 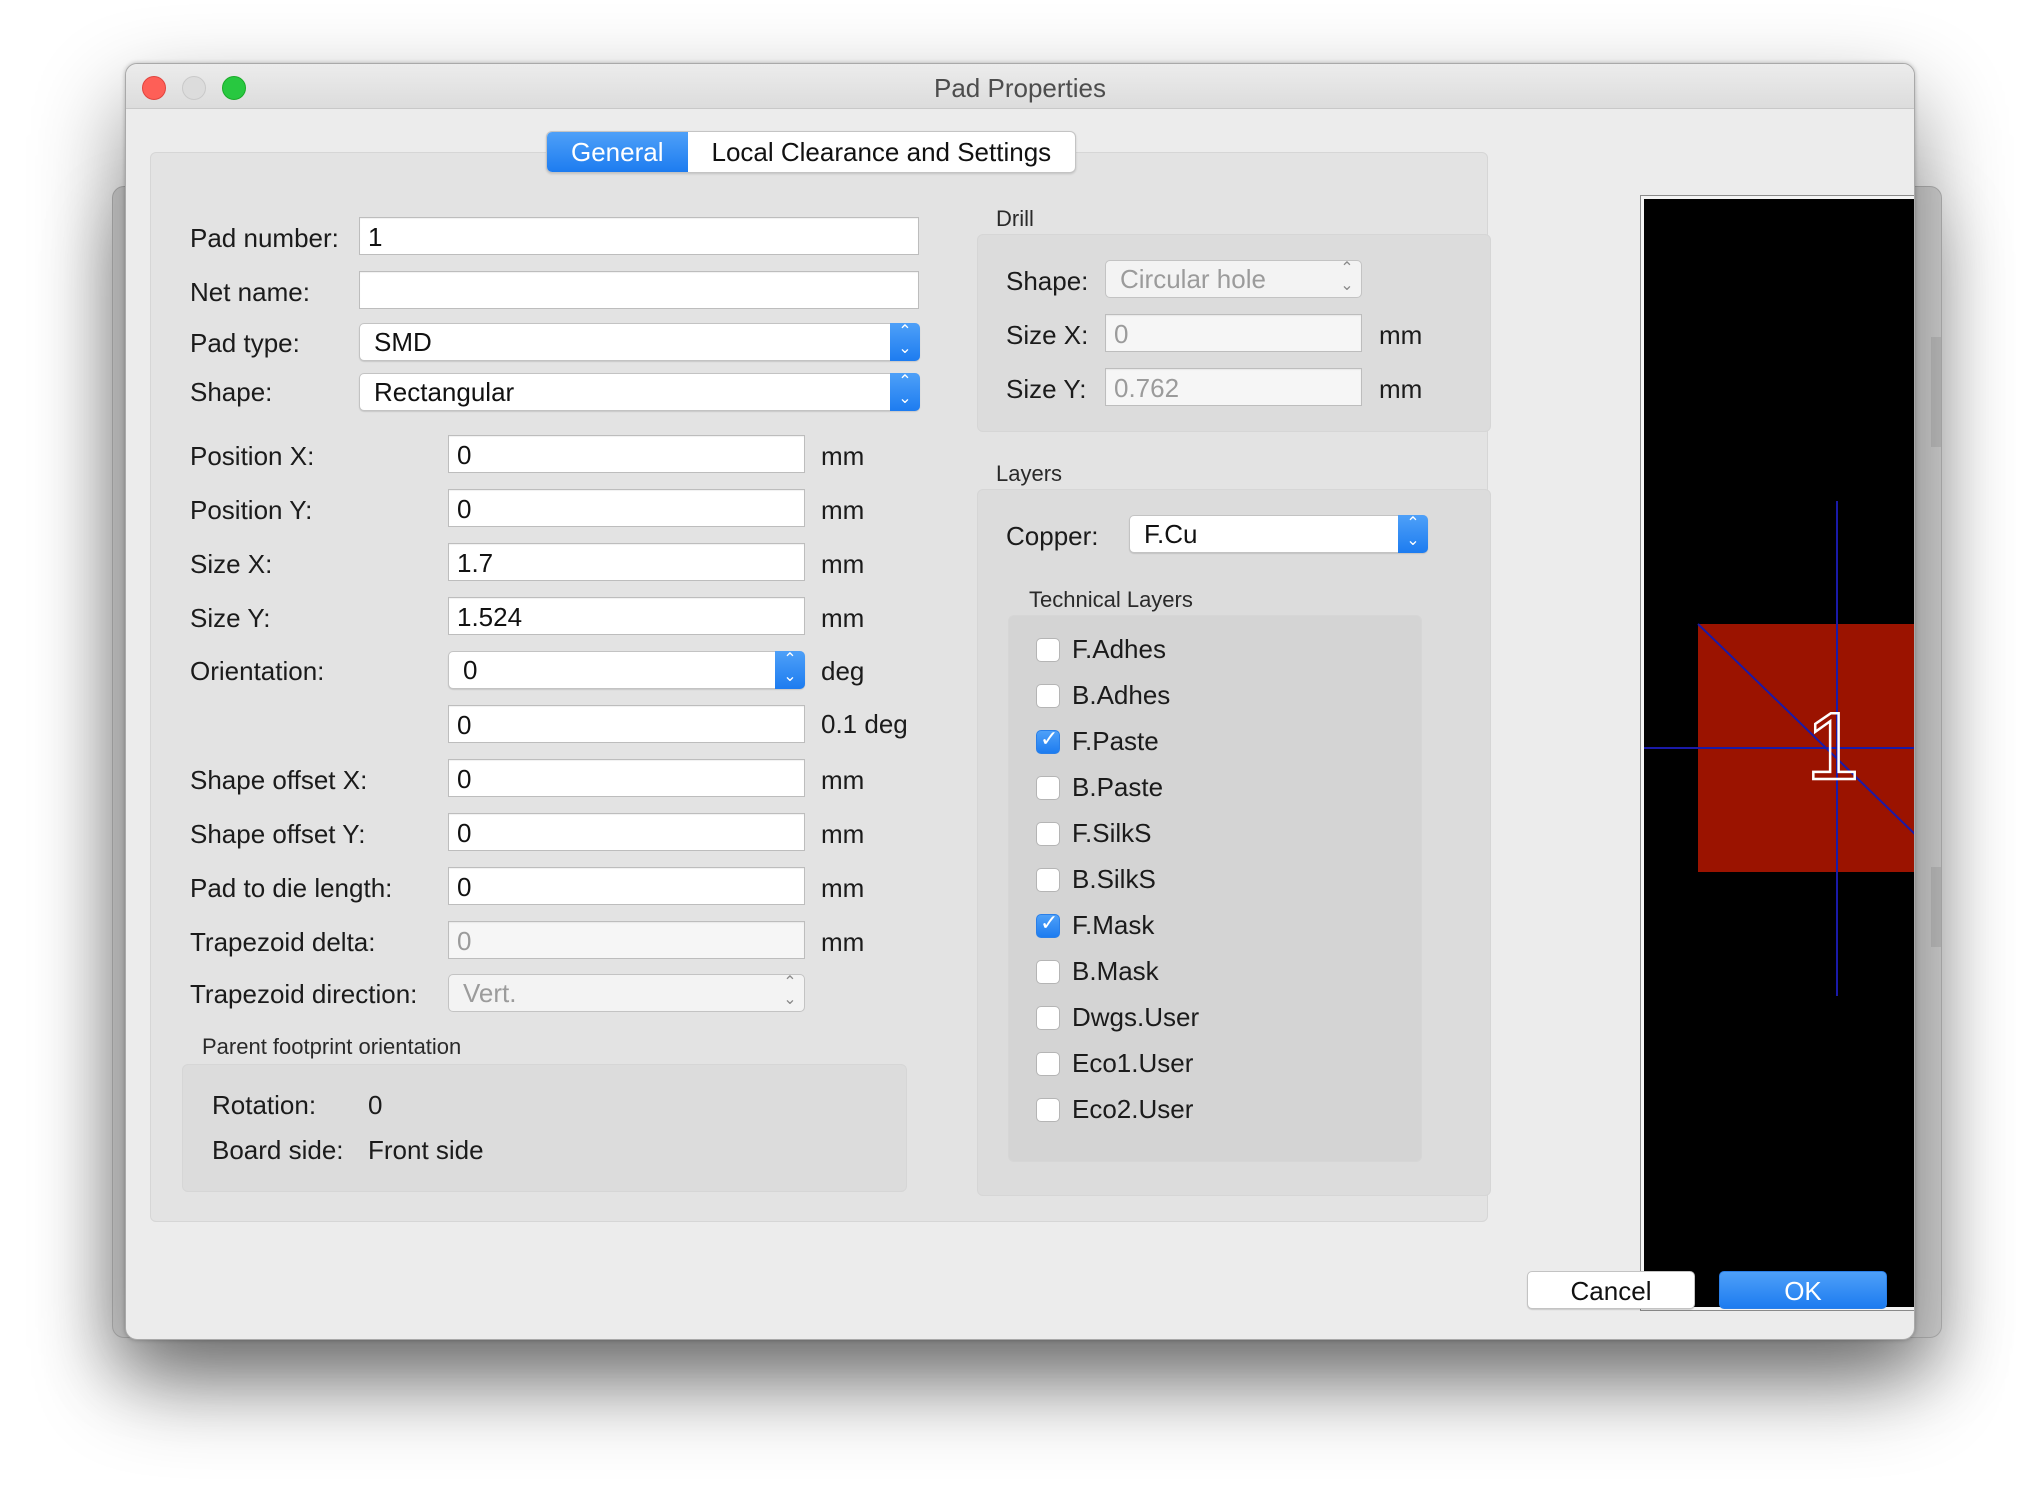 What do you see at coordinates (626, 940) in the screenshot?
I see `trapezoid-delta-input: 0` at bounding box center [626, 940].